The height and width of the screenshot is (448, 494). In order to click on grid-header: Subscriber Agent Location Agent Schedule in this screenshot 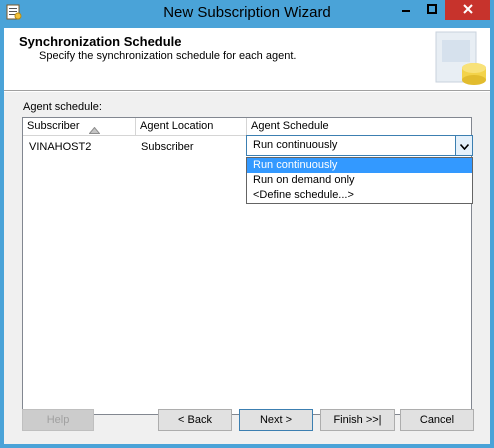, I will do `click(247, 127)`.